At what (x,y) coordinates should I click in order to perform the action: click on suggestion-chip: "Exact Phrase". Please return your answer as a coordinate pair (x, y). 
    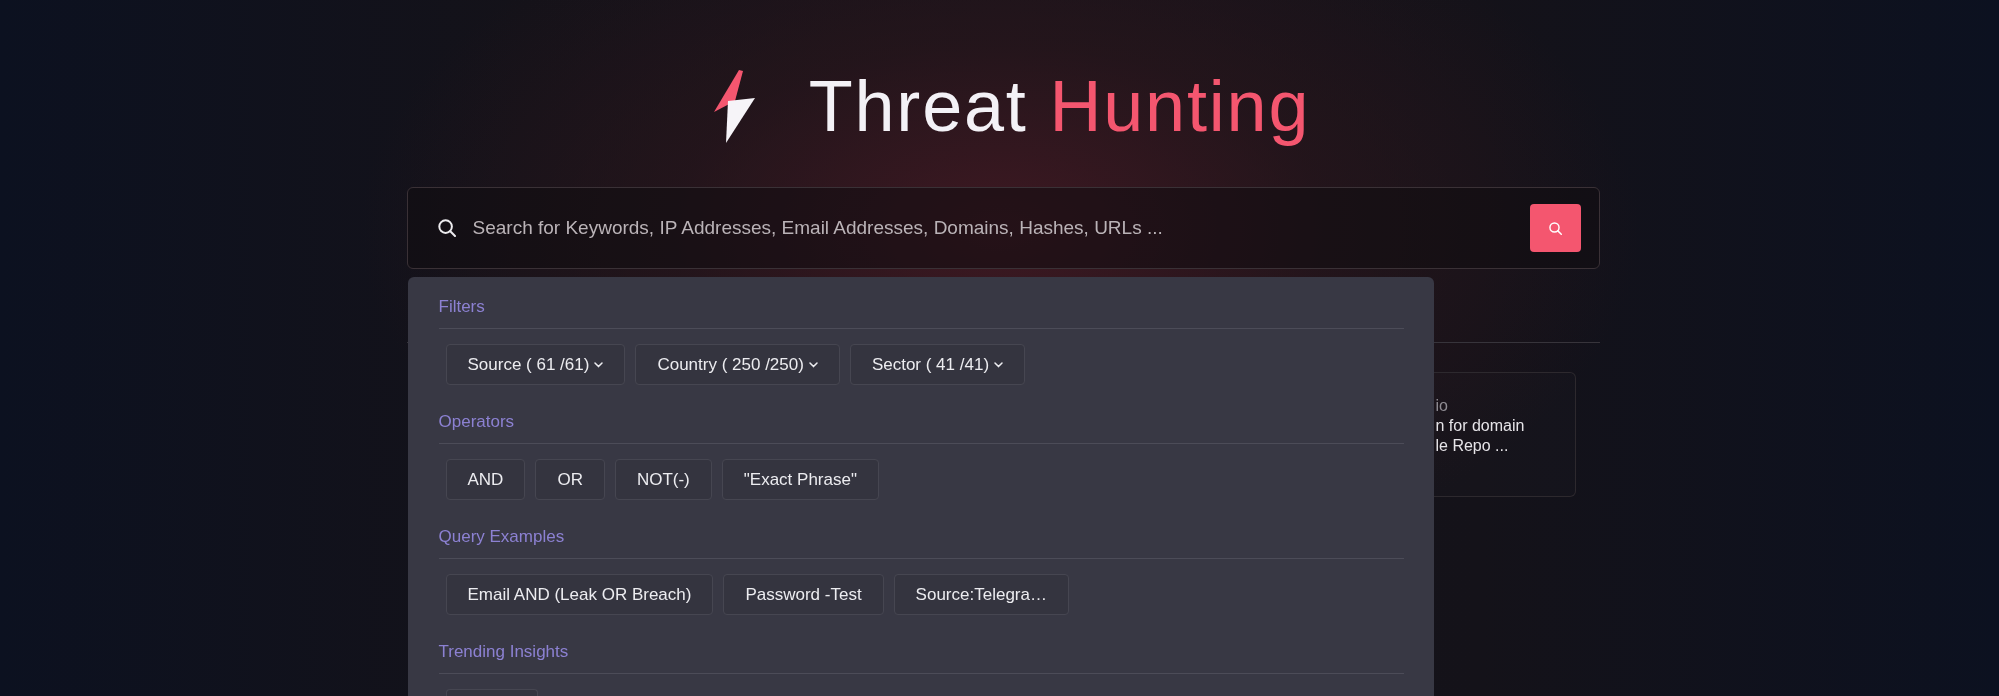
    Looking at the image, I should click on (800, 479).